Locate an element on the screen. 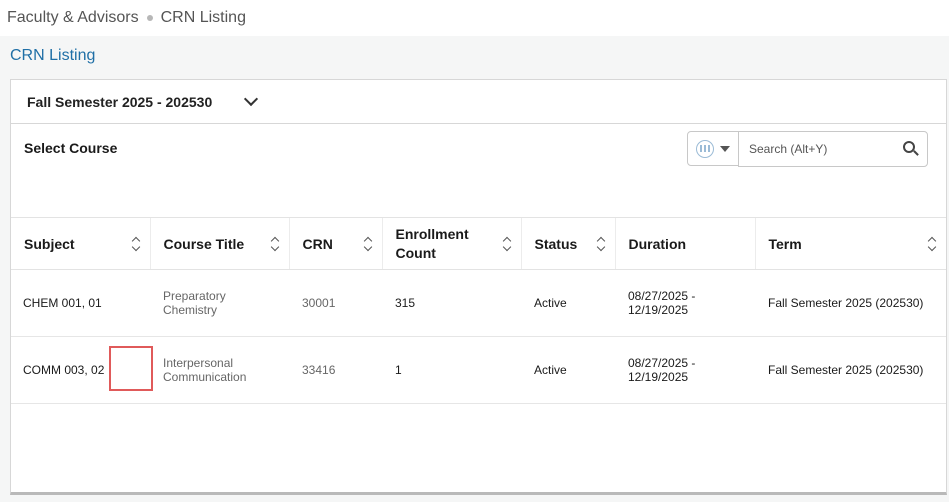 The width and height of the screenshot is (949, 502). column-header-term: Term is located at coordinates (850, 243).